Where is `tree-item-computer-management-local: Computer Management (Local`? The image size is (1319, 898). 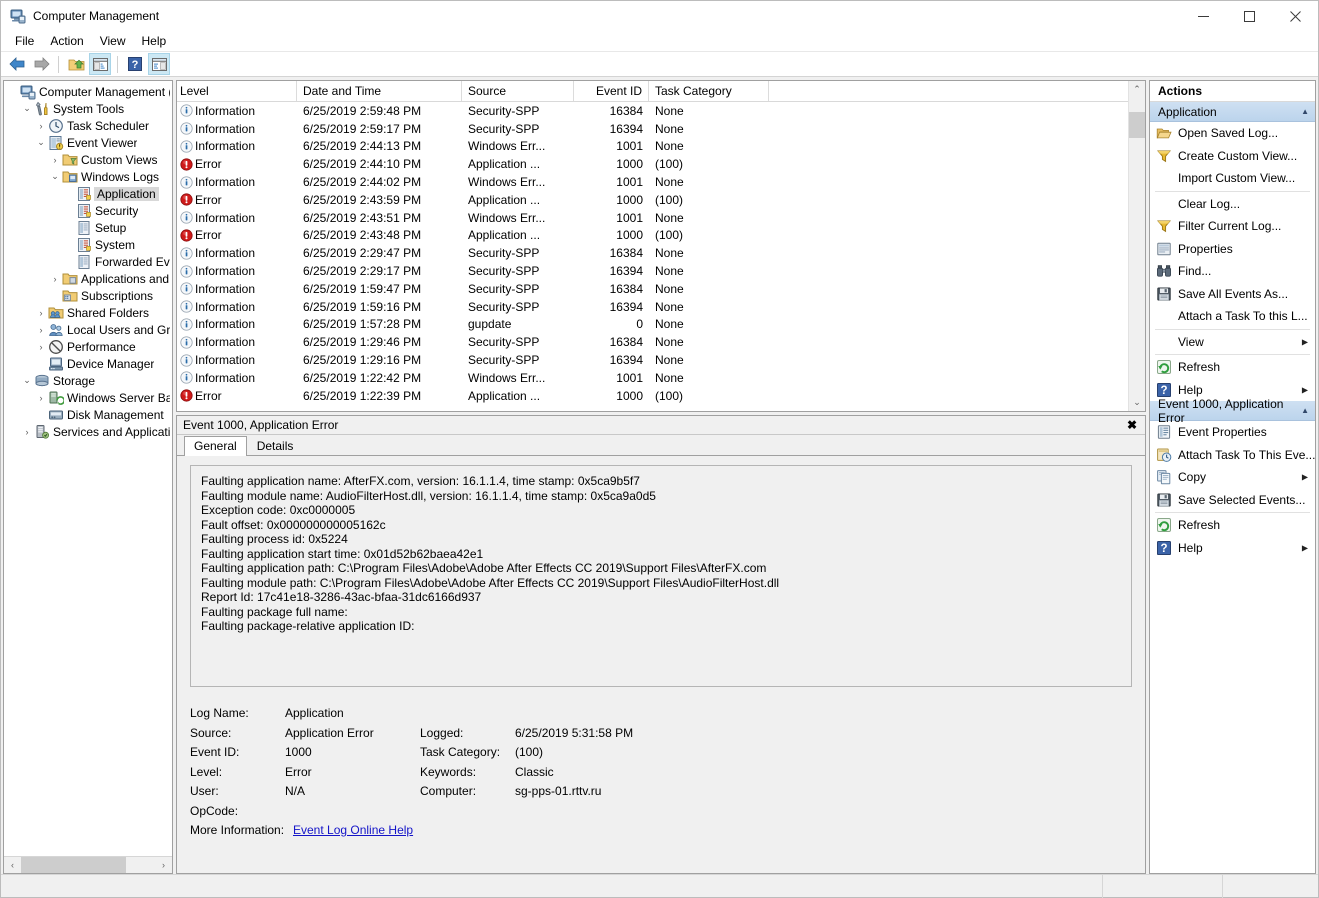
tree-item-computer-management-local: Computer Management (Local is located at coordinates (88, 91).